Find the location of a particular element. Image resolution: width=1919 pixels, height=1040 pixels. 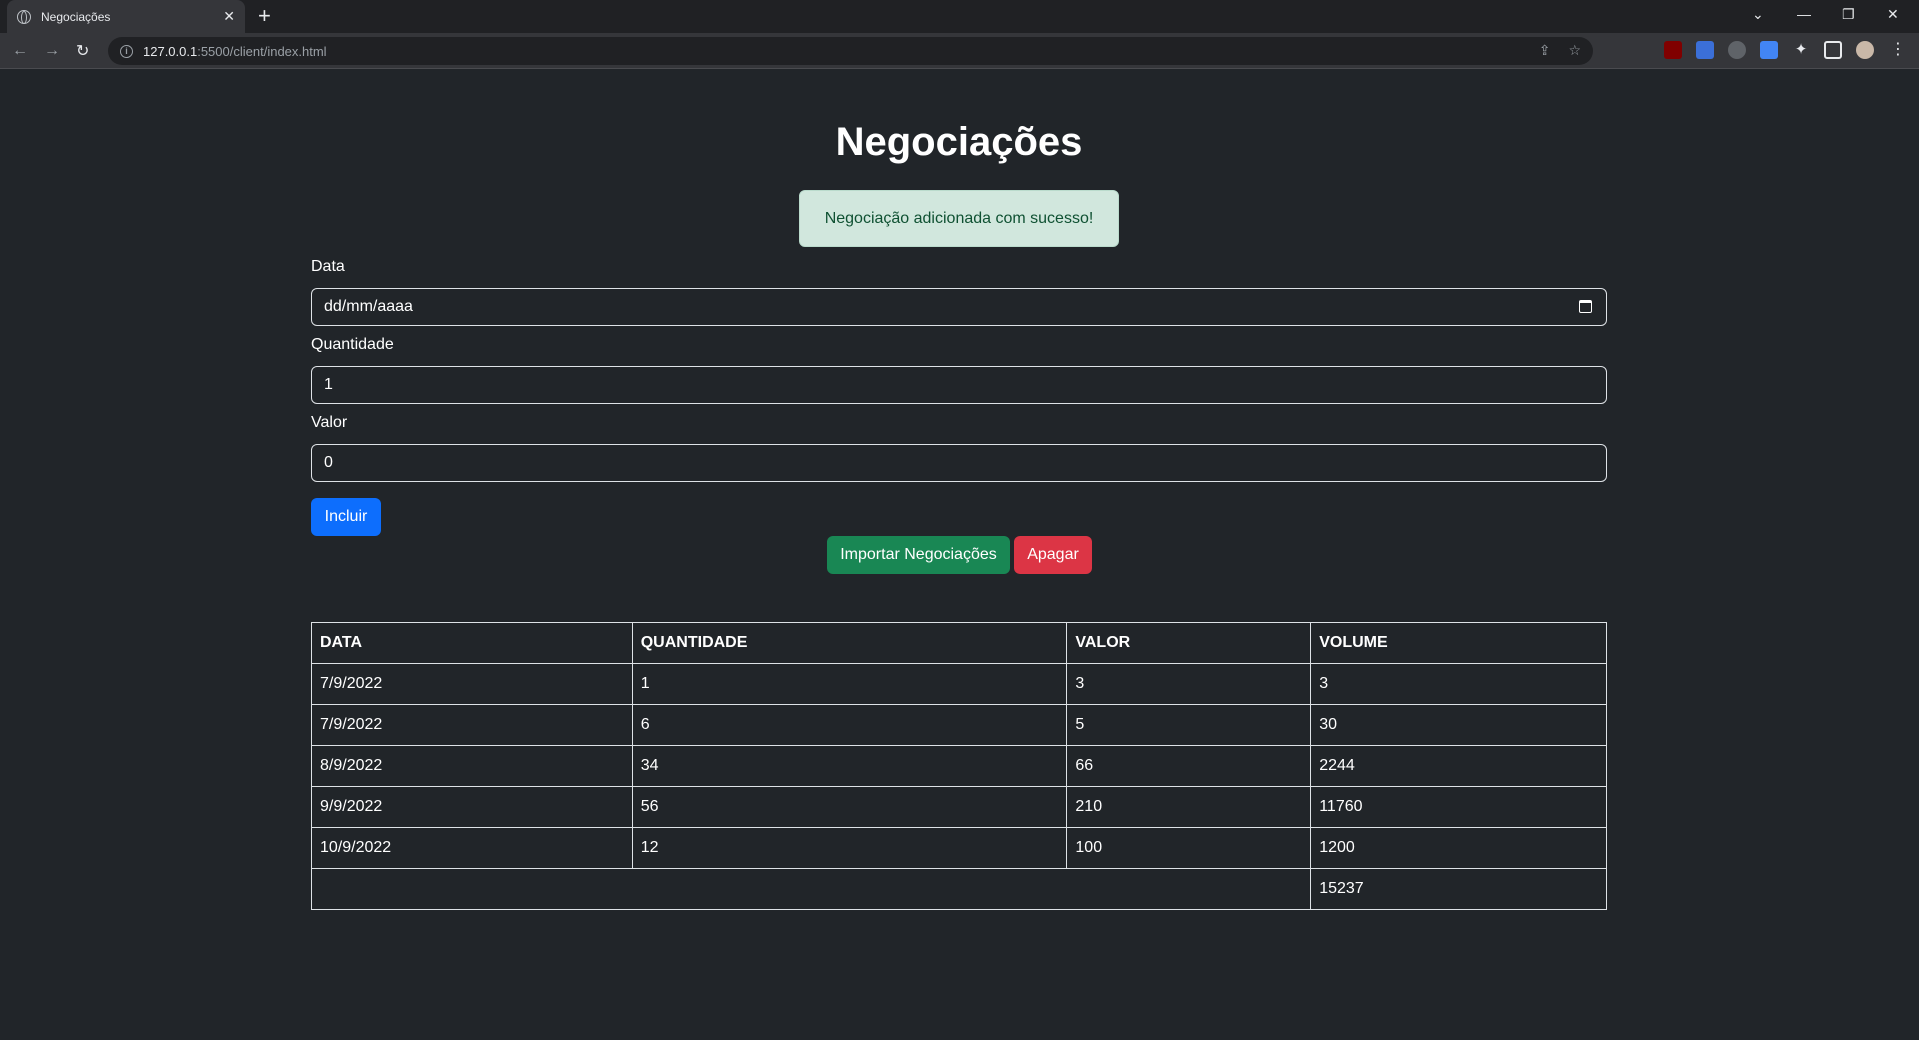

header-valor: VALOR is located at coordinates (1189, 643).